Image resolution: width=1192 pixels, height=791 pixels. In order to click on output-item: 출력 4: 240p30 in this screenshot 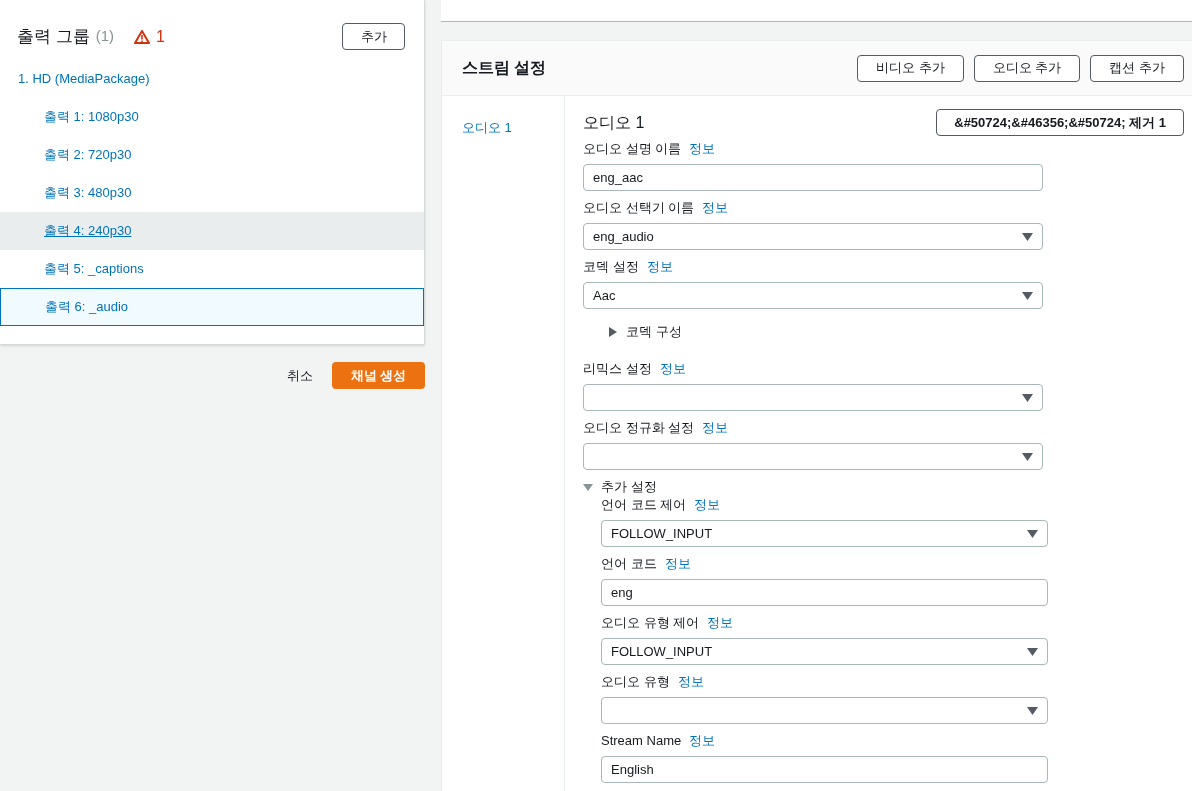, I will do `click(212, 231)`.